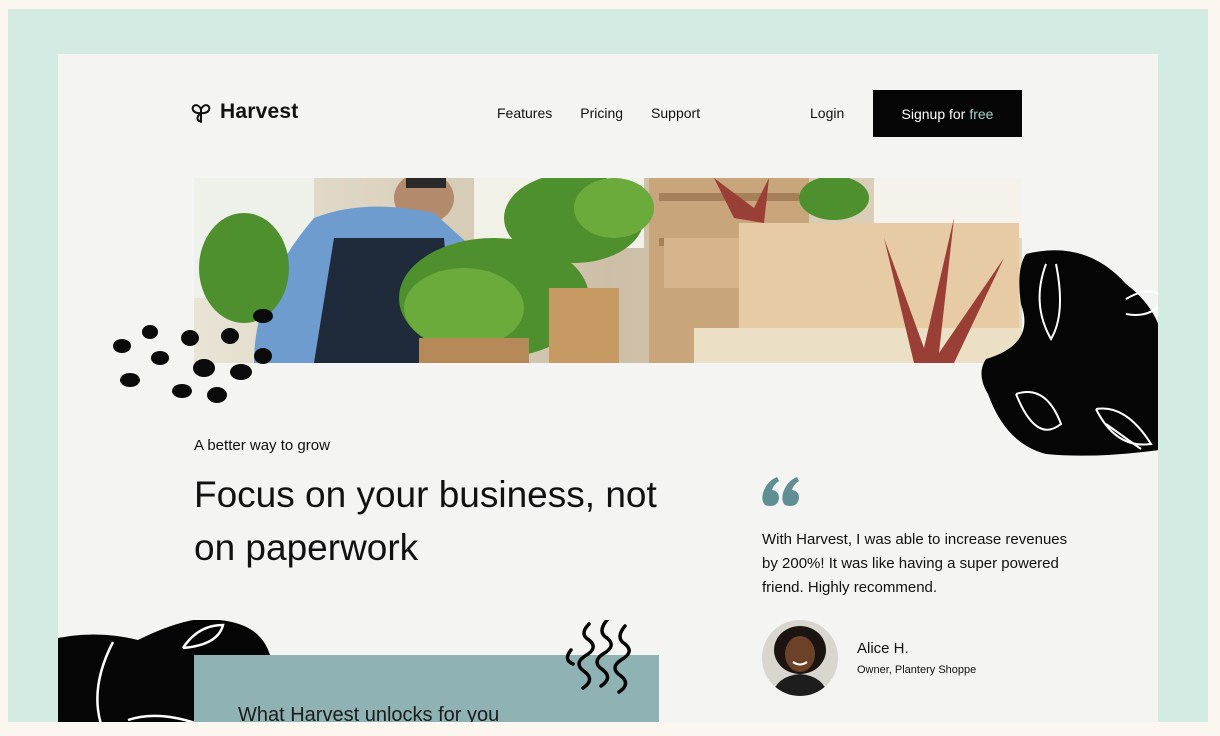 Image resolution: width=1220 pixels, height=736 pixels. Describe the element at coordinates (780, 491) in the screenshot. I see `quote-icon` at that location.